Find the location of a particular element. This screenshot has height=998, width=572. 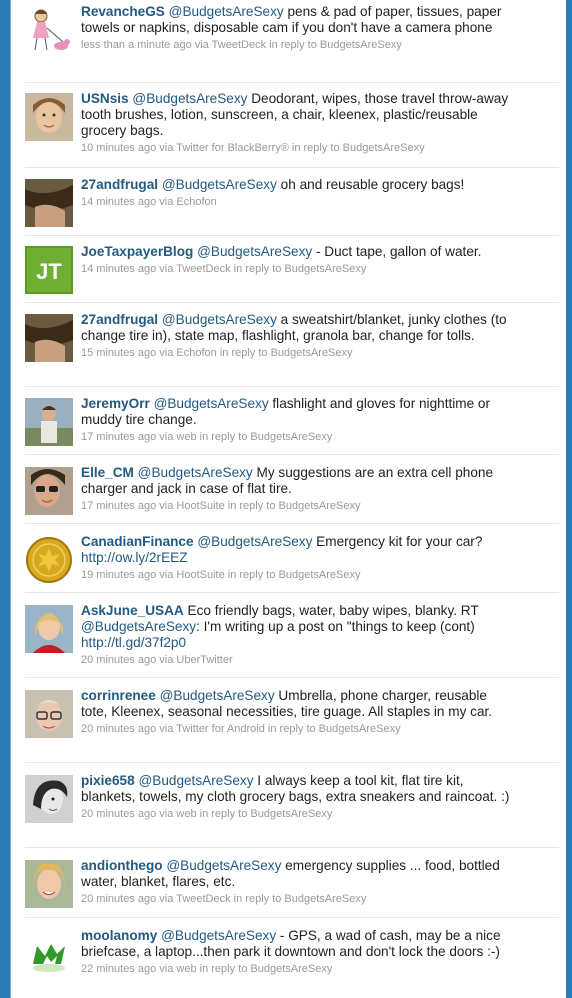

scrollbar-strip is located at coordinates (569, 499).